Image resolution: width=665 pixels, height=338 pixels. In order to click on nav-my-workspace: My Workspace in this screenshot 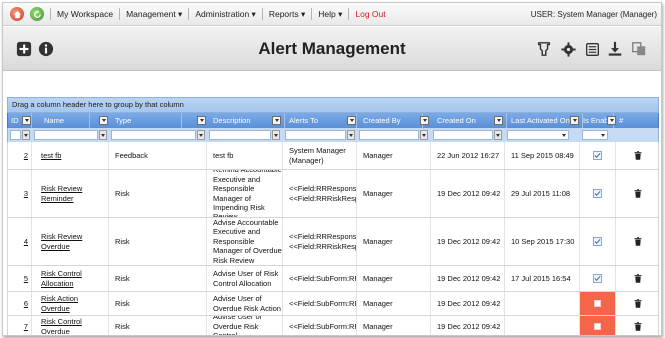, I will do `click(85, 14)`.